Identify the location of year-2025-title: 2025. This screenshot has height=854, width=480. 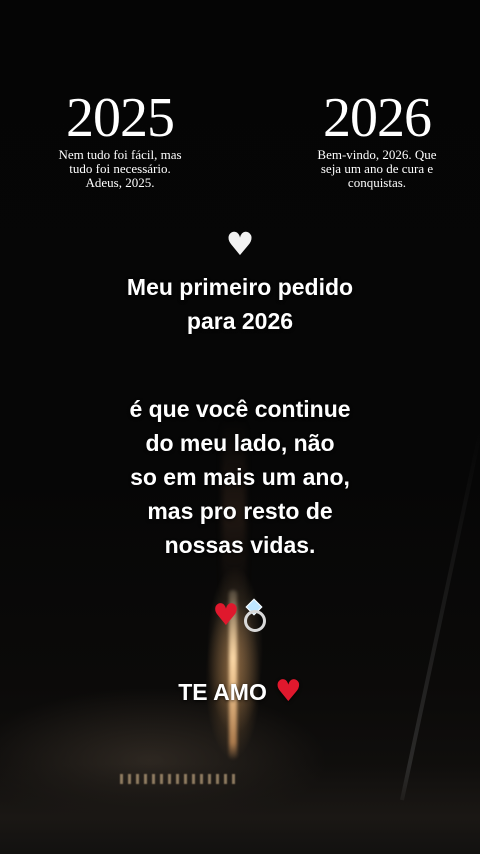
(120, 118).